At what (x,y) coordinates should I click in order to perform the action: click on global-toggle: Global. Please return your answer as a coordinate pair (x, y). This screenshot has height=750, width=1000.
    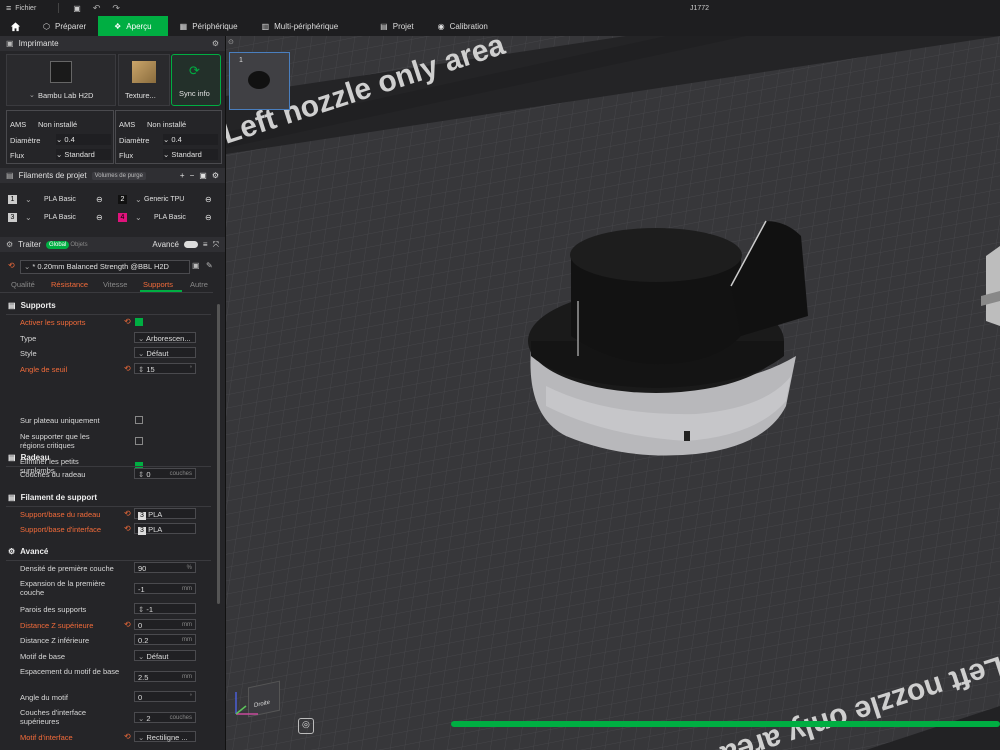
    Looking at the image, I should click on (58, 244).